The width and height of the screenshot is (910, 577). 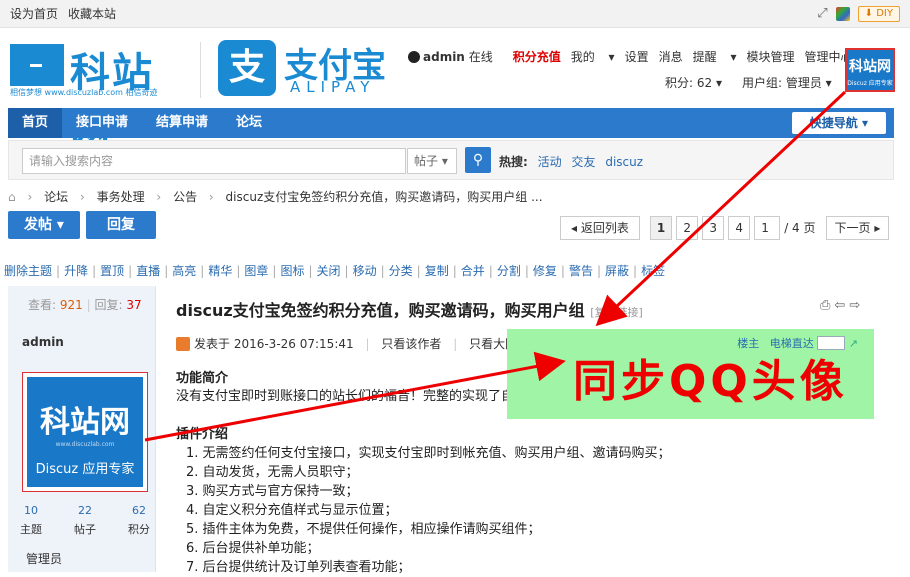 I want to click on nav-api-apply: 接口申请, so click(x=102, y=123).